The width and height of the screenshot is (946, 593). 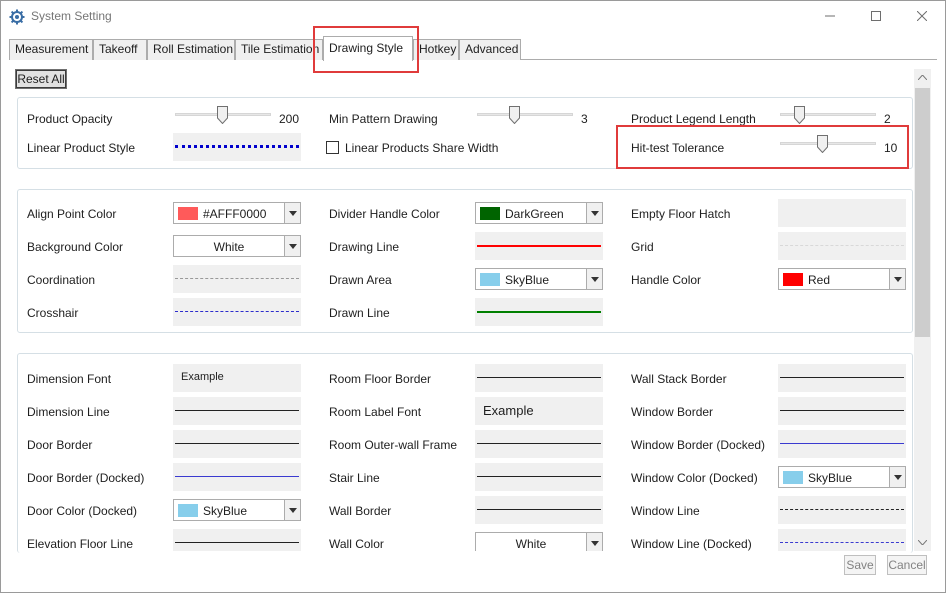 I want to click on product-opacity-slider, so click(x=223, y=115).